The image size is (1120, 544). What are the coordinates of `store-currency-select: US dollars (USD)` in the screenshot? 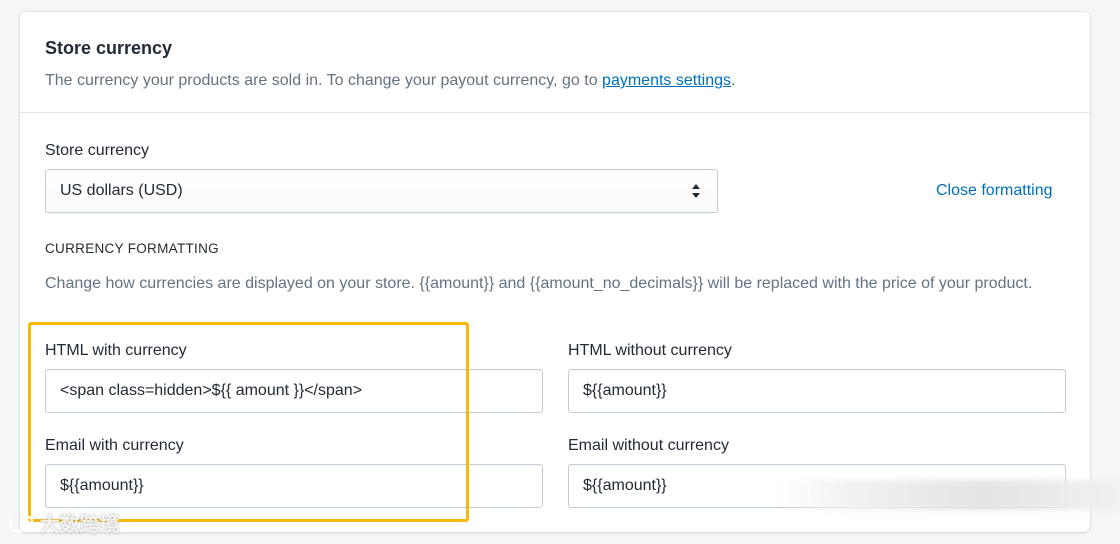 It's located at (381, 191).